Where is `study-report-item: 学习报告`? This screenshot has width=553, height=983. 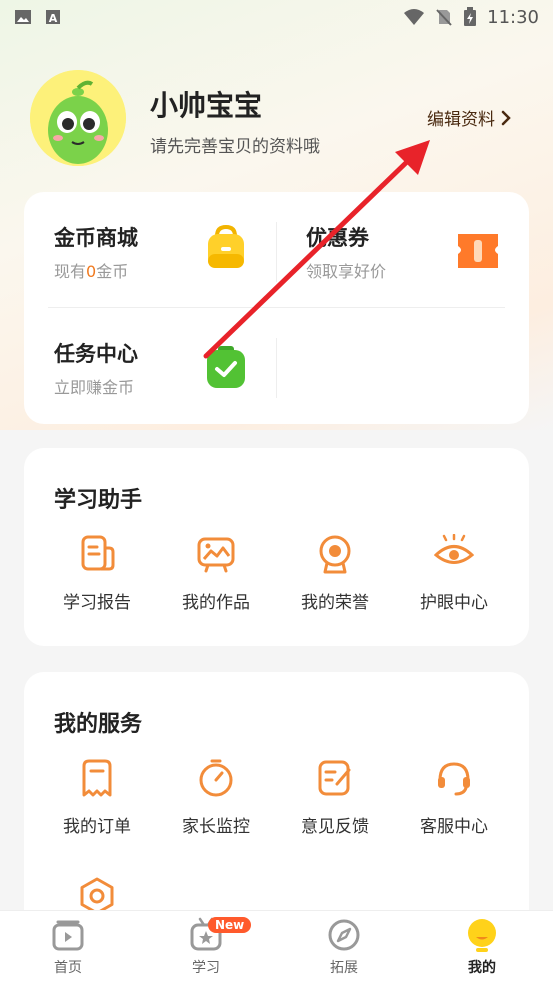
study-report-item: 学习报告 is located at coordinates (97, 573).